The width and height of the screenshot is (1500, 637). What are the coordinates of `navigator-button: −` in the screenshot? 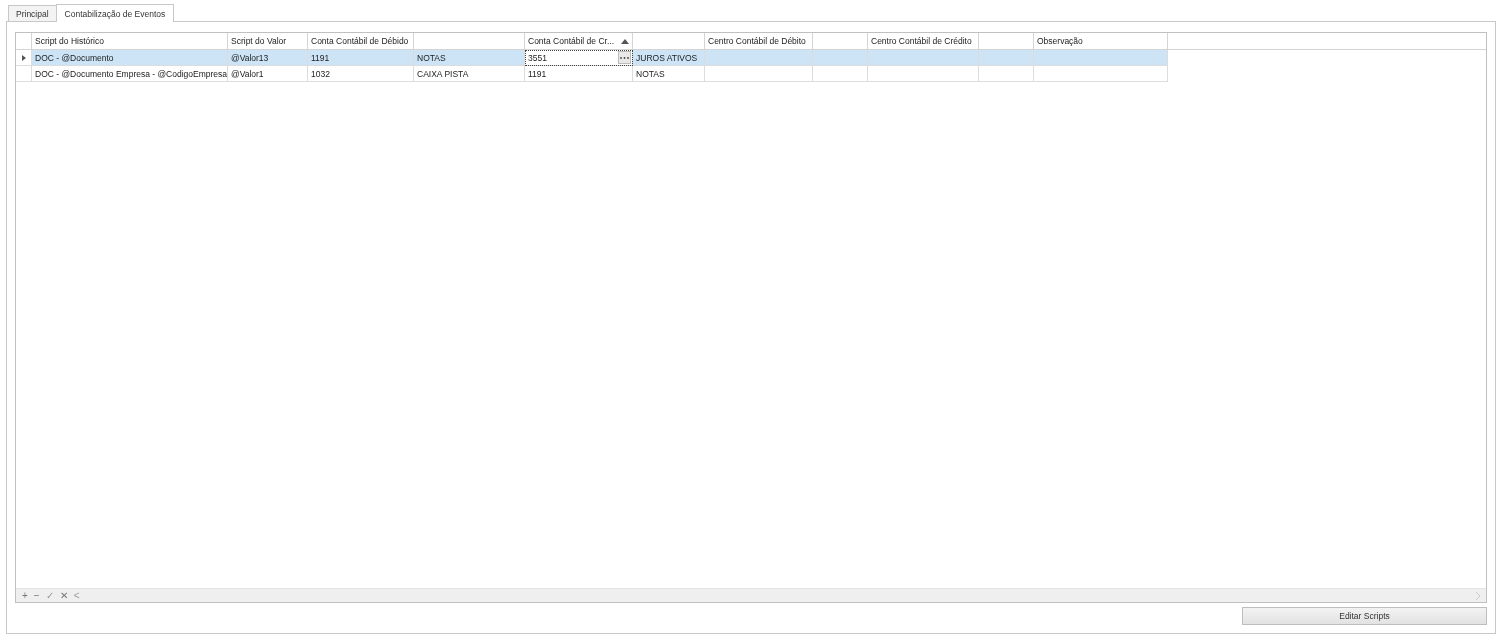 It's located at (36, 595).